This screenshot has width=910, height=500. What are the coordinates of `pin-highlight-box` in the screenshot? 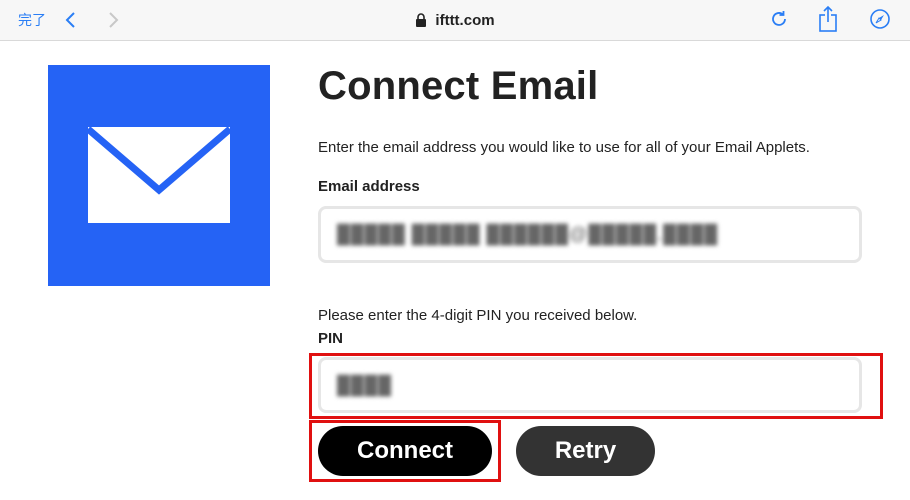 It's located at (596, 386).